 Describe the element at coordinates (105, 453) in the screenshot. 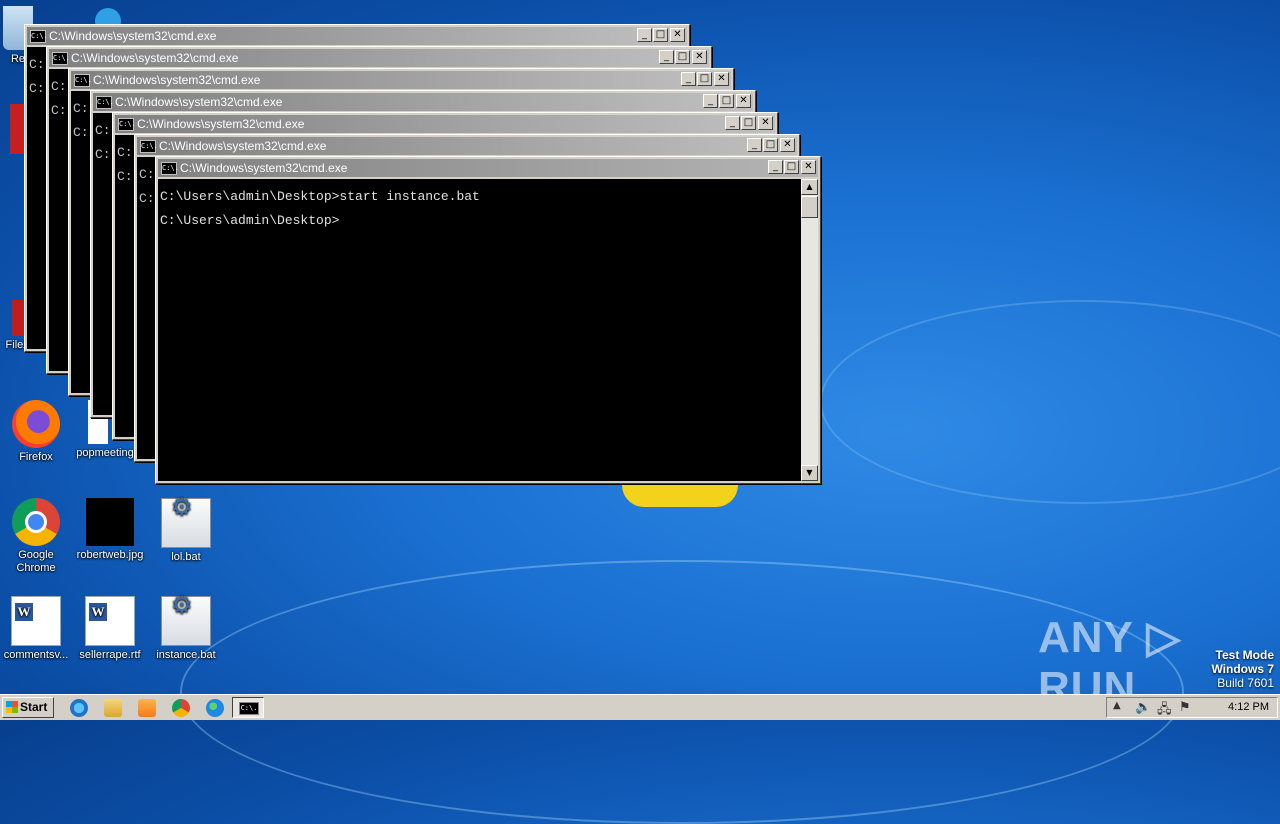

I see `desktop-icon-label: popmeeting` at that location.